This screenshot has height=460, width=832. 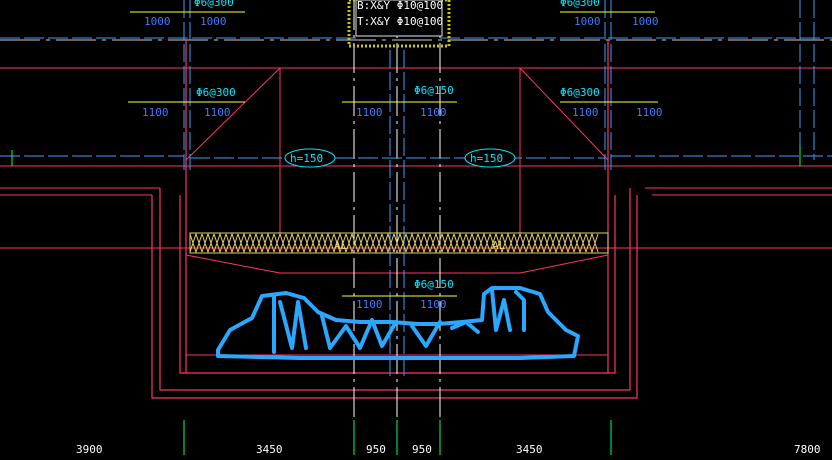 What do you see at coordinates (213, 21) in the screenshot?
I see `span-top-left-b: 1000` at bounding box center [213, 21].